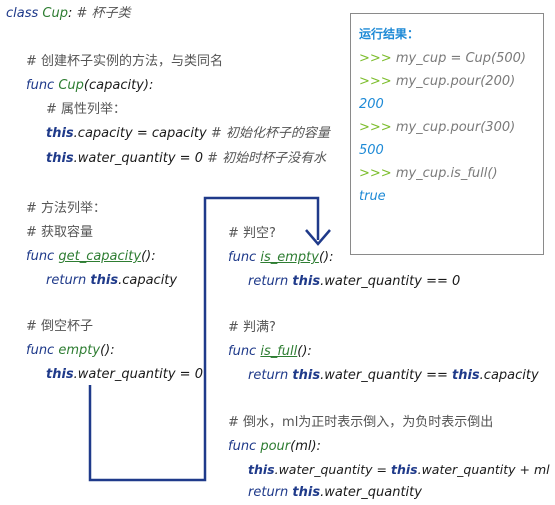 This screenshot has height=505, width=555. Describe the element at coordinates (371, 492) in the screenshot. I see `statement: .water_quantity` at that location.